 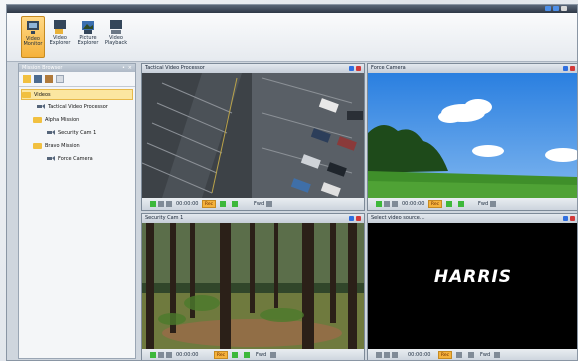 I want to click on empty-video-area: HARRIS, so click(x=472, y=286).